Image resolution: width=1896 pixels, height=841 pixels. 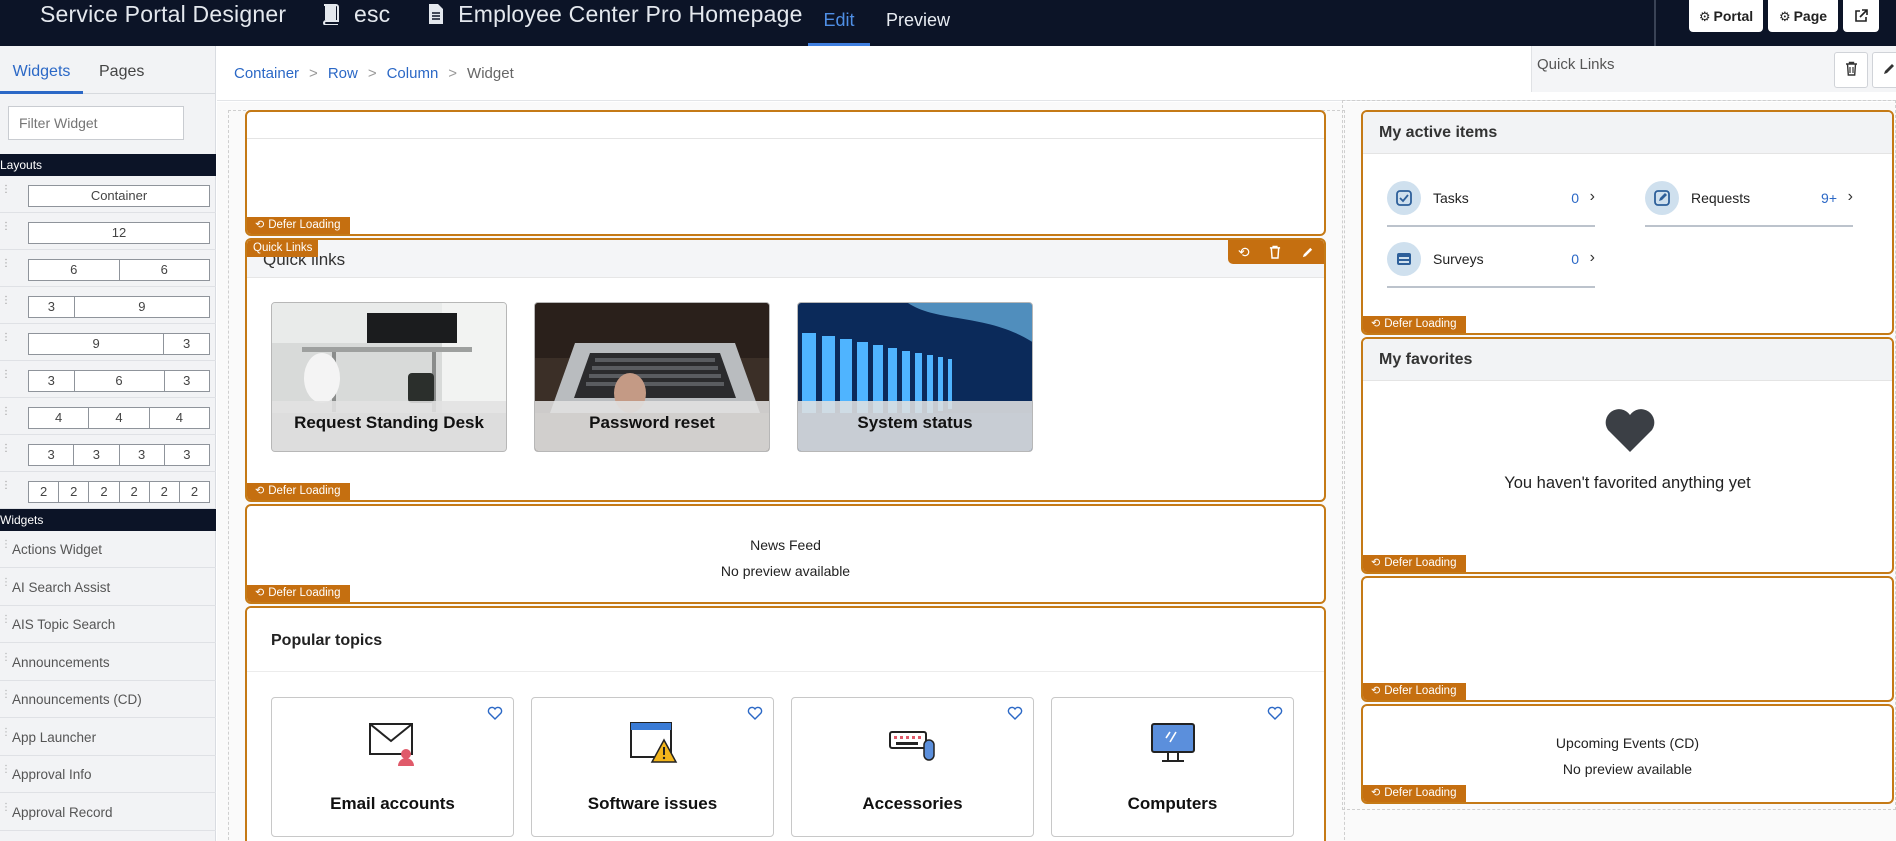 What do you see at coordinates (490, 73) in the screenshot?
I see `breadcrumb-current: Widget` at bounding box center [490, 73].